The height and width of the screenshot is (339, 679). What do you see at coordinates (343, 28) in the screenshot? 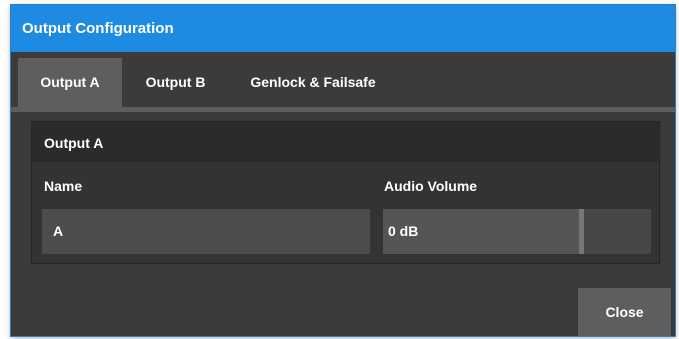
I see `dialog-title: Output Configuration` at bounding box center [343, 28].